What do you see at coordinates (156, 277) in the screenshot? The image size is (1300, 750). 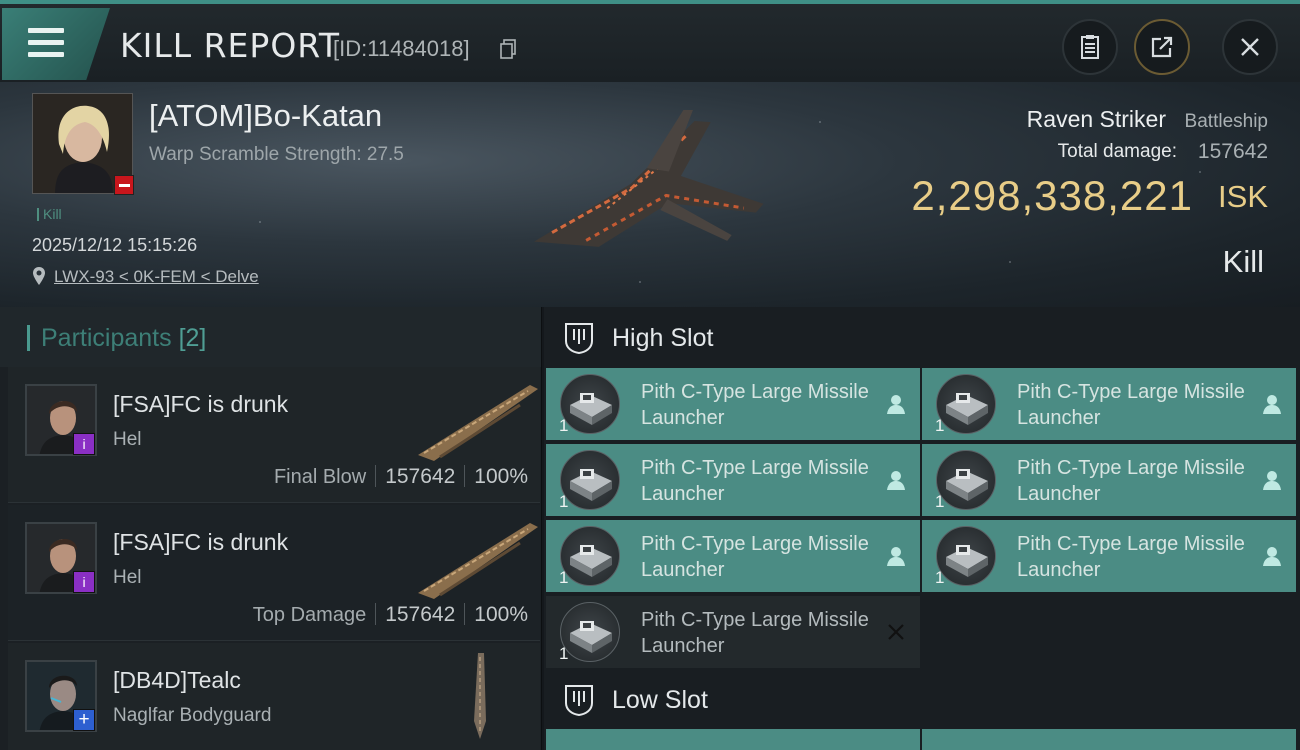 I see `location-link: LWX-93 < 0K-FEM < Delve` at bounding box center [156, 277].